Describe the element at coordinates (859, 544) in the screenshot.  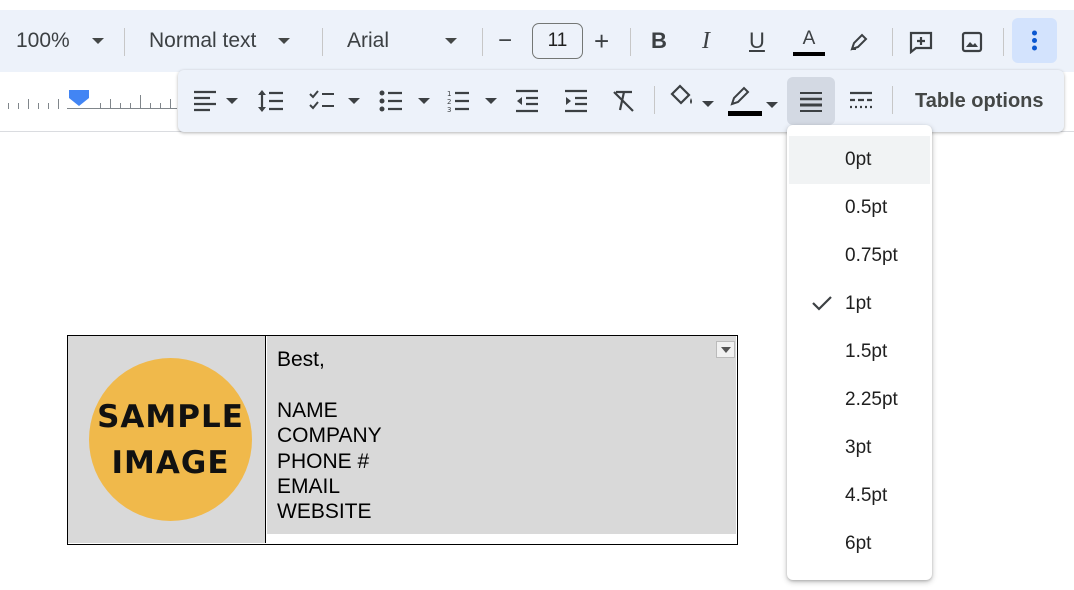
I see `menu-item-6pt: 6pt` at that location.